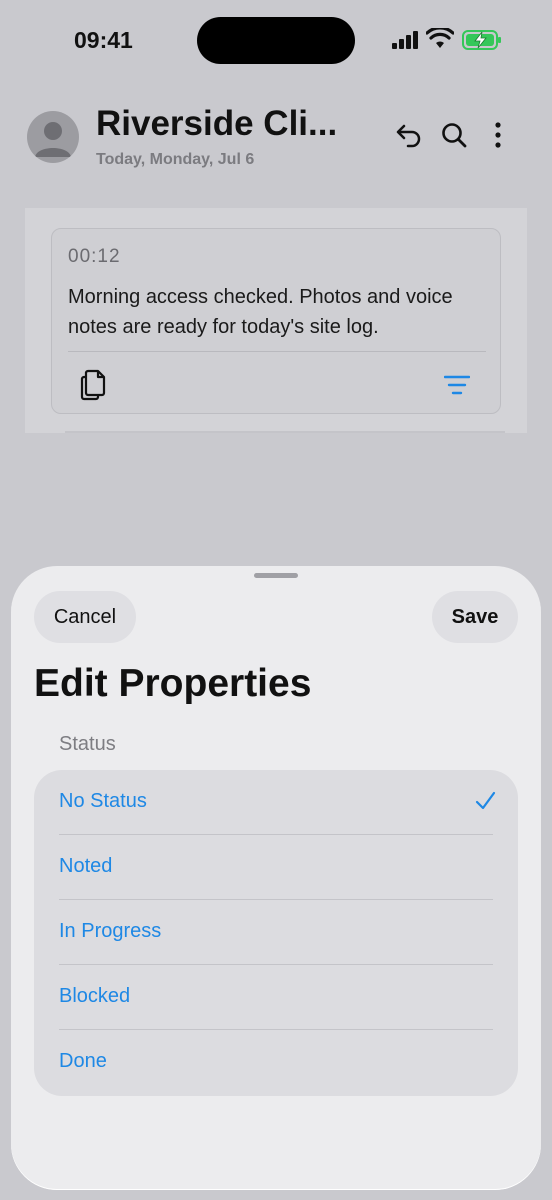 The height and width of the screenshot is (1200, 552). I want to click on status-option-label: Blocked, so click(95, 996).